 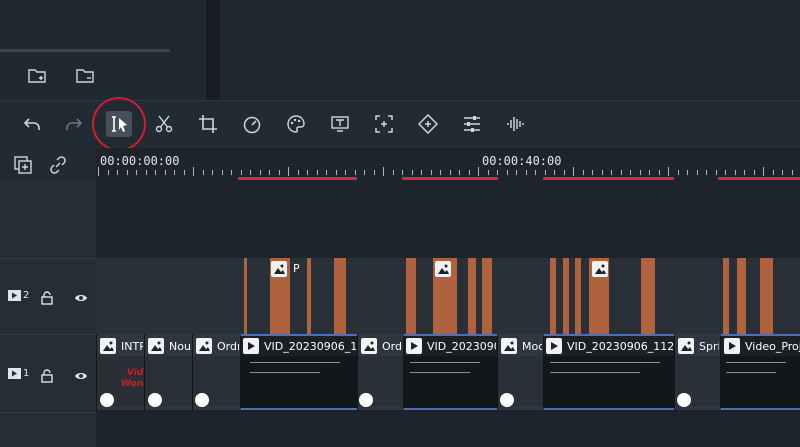 What do you see at coordinates (252, 124) in the screenshot?
I see `speed-icon` at bounding box center [252, 124].